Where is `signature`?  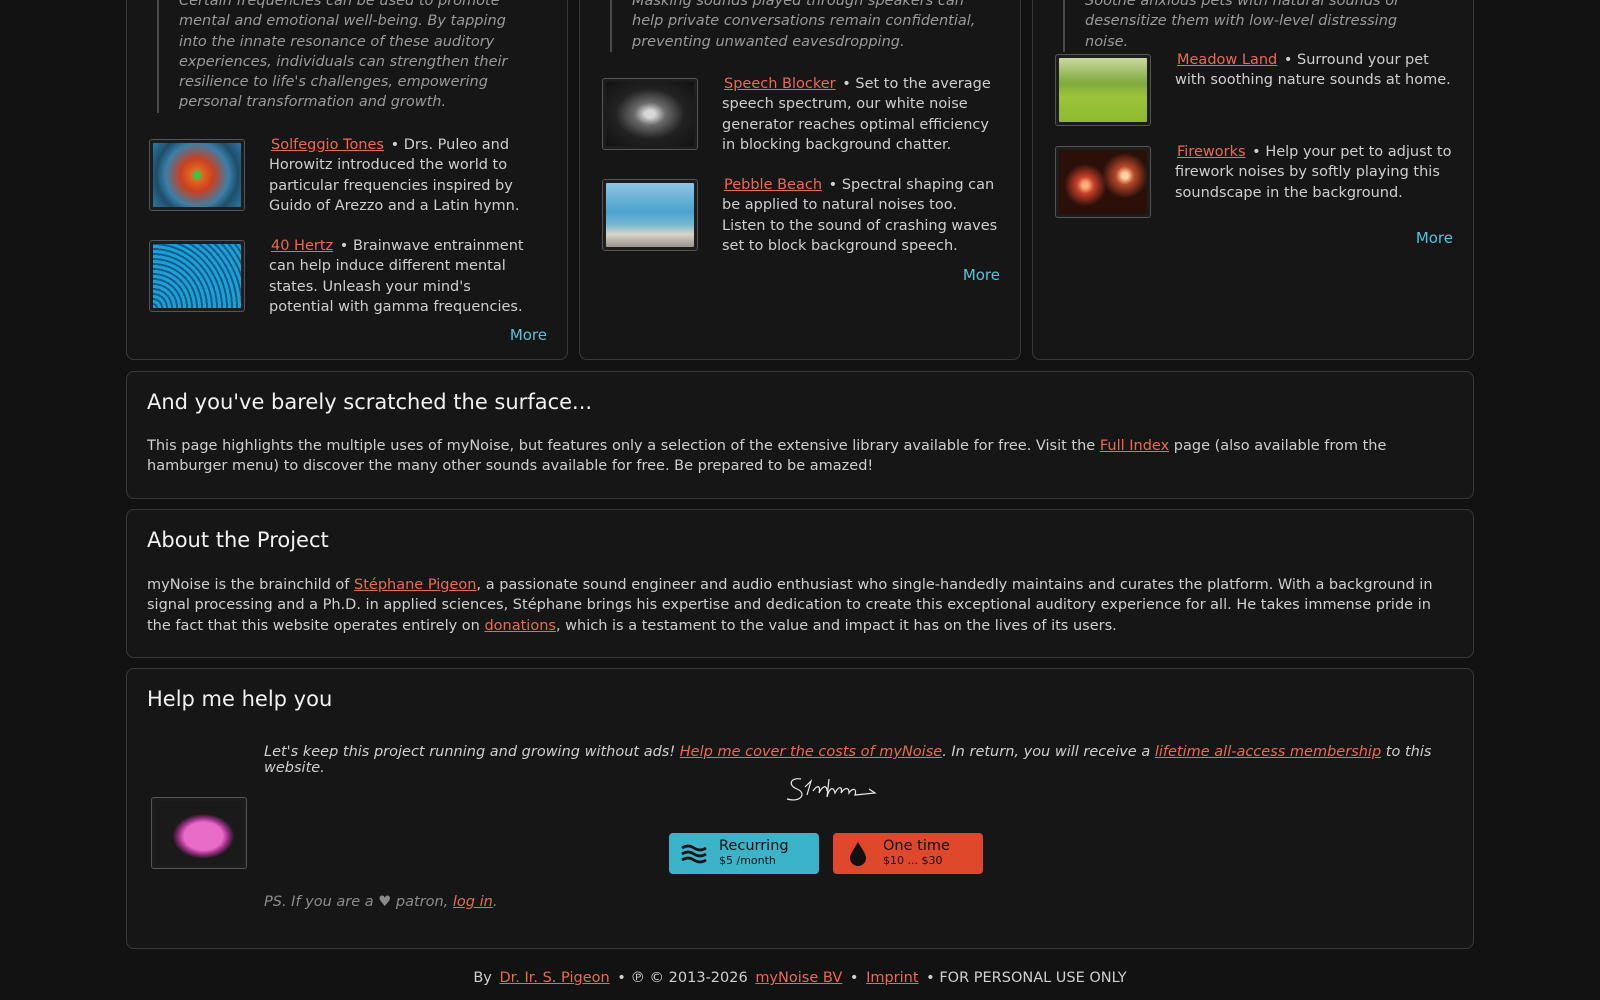
signature is located at coordinates (830, 789).